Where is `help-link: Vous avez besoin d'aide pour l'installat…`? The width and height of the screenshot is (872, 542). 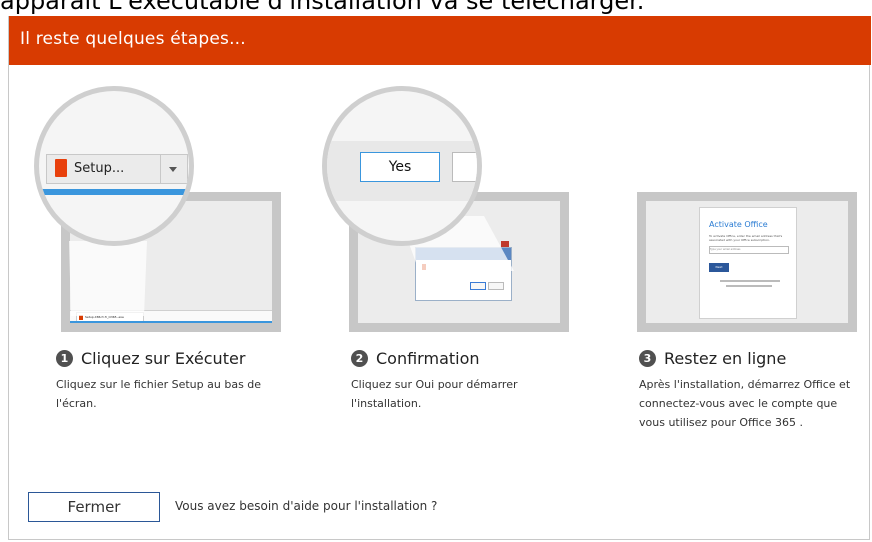 help-link: Vous avez besoin d'aide pour l'installat… is located at coordinates (306, 506).